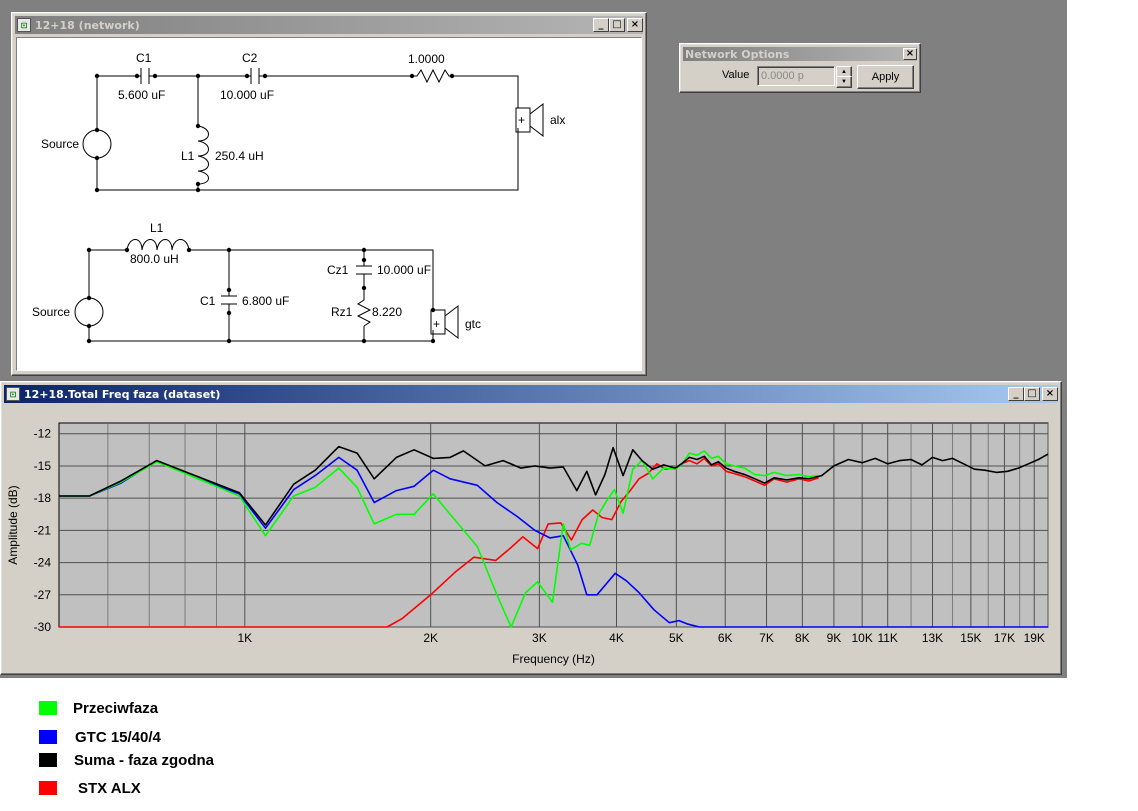  Describe the element at coordinates (338, 270) in the screenshot. I see `lower-cz1-name: Cz1` at that location.